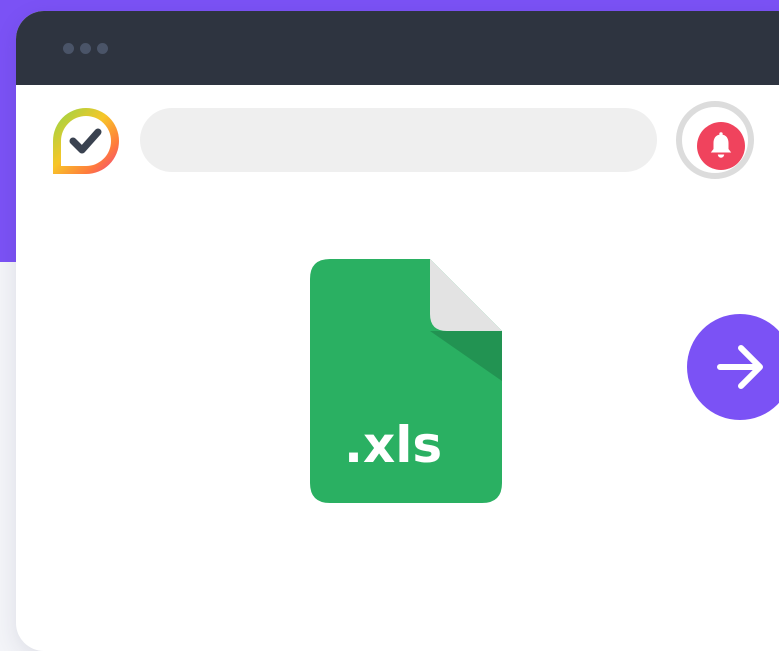 This screenshot has height=651, width=779. I want to click on next-arrow-button, so click(733, 367).